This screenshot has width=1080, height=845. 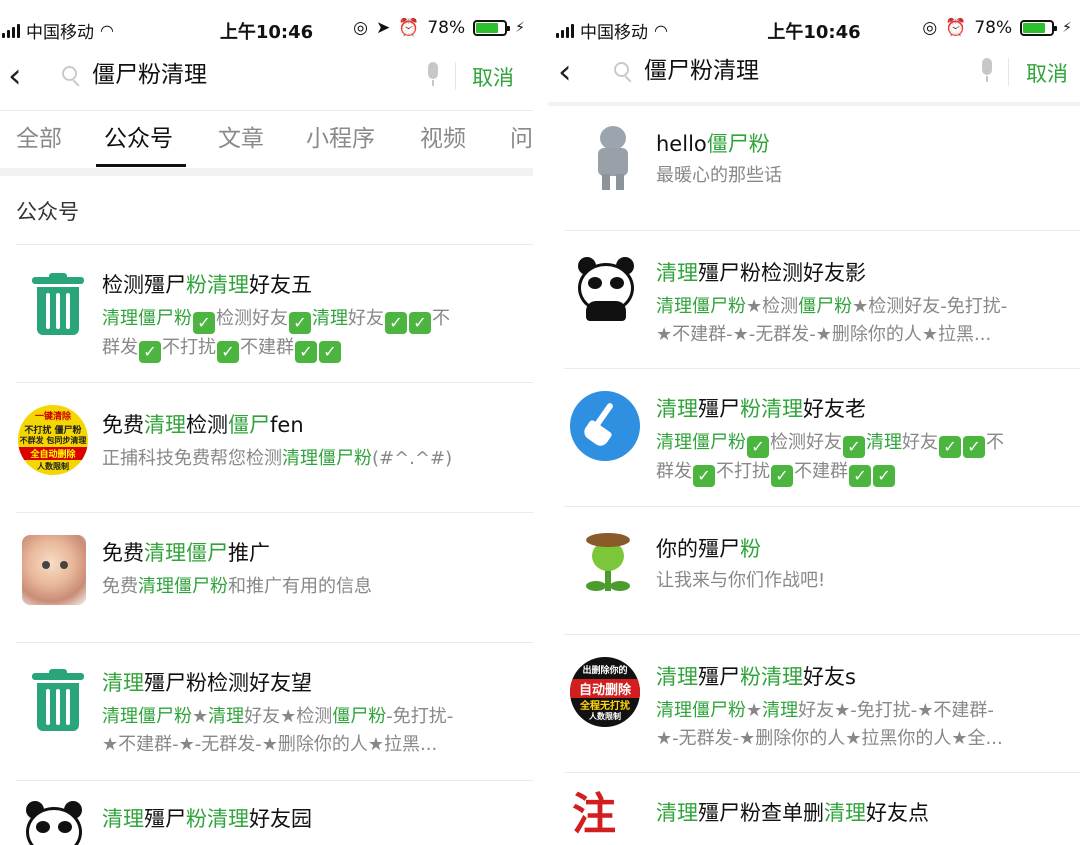 I want to click on text-segment: 不, so click(x=995, y=442).